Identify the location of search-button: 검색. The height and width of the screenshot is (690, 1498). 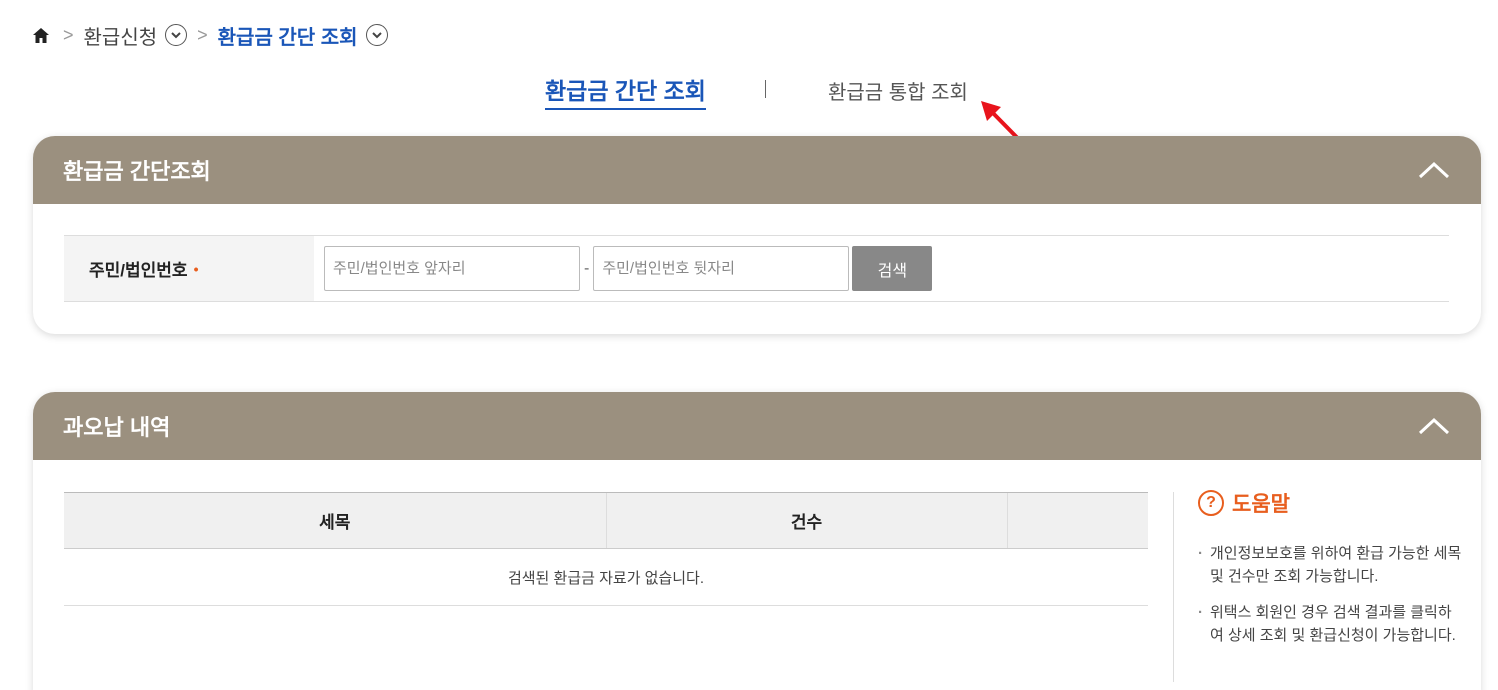
(892, 268).